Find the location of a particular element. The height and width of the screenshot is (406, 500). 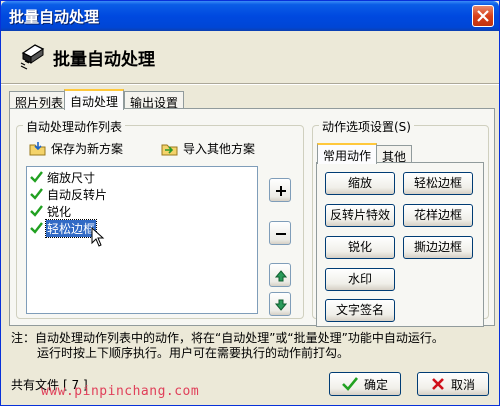

cancel-button: 取消 is located at coordinates (453, 384).